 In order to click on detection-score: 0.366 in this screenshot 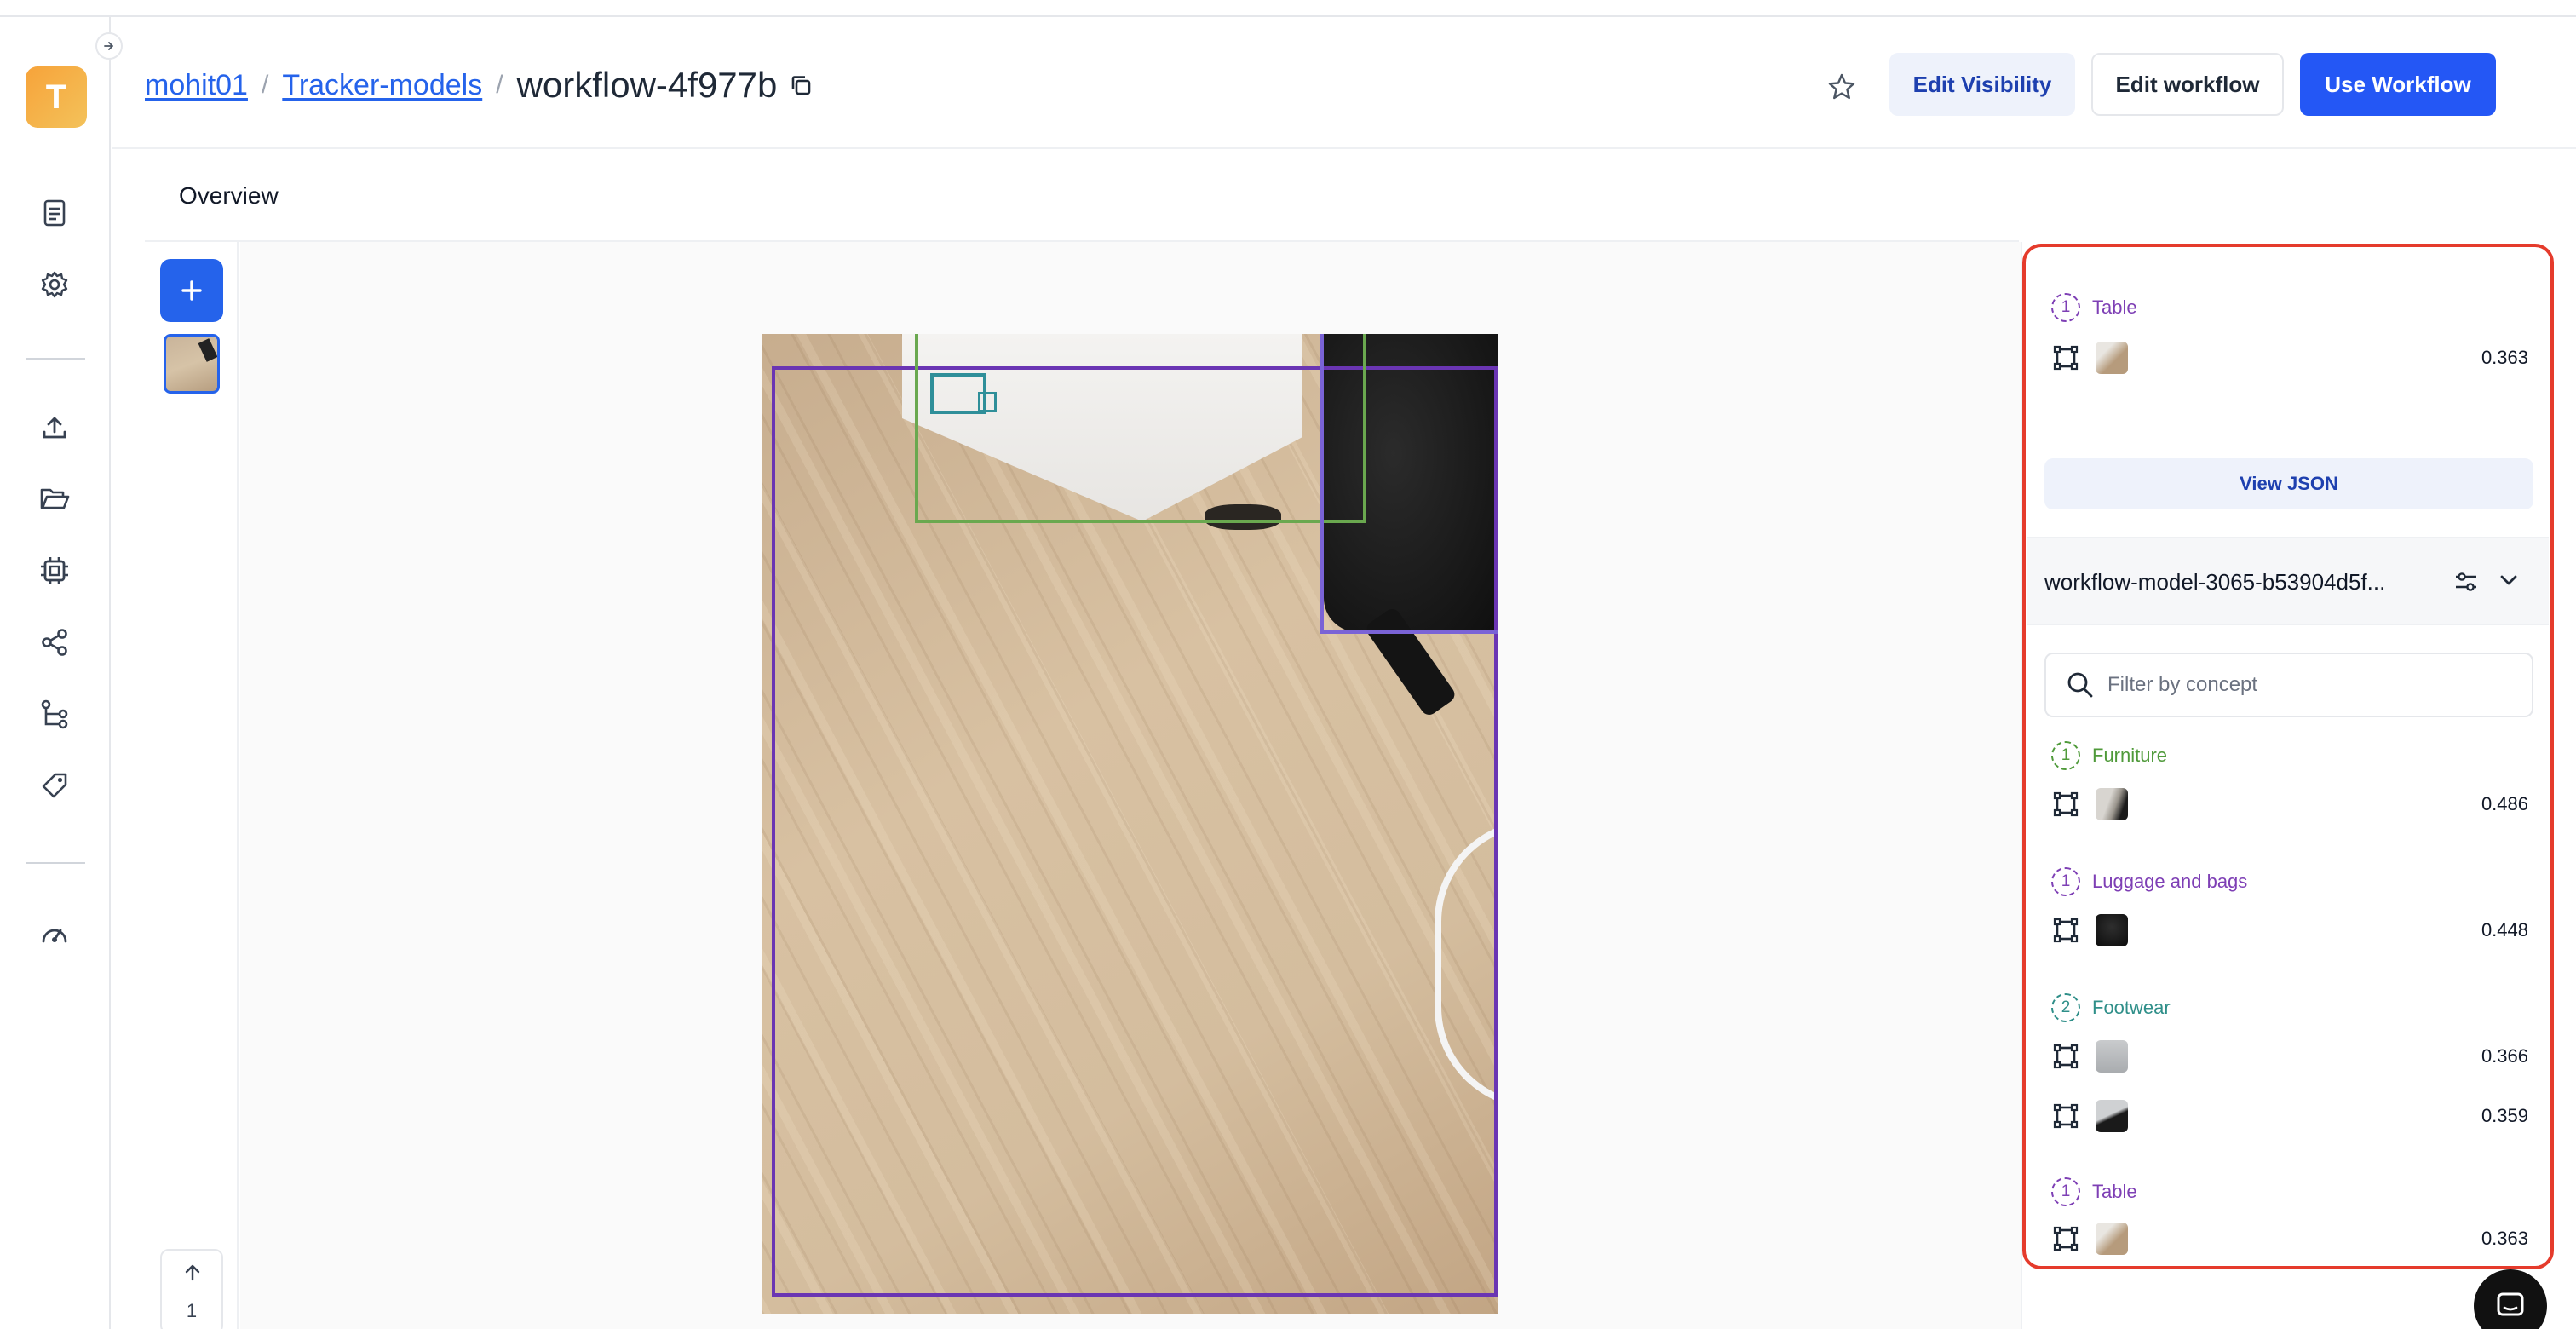, I will do `click(2504, 1056)`.